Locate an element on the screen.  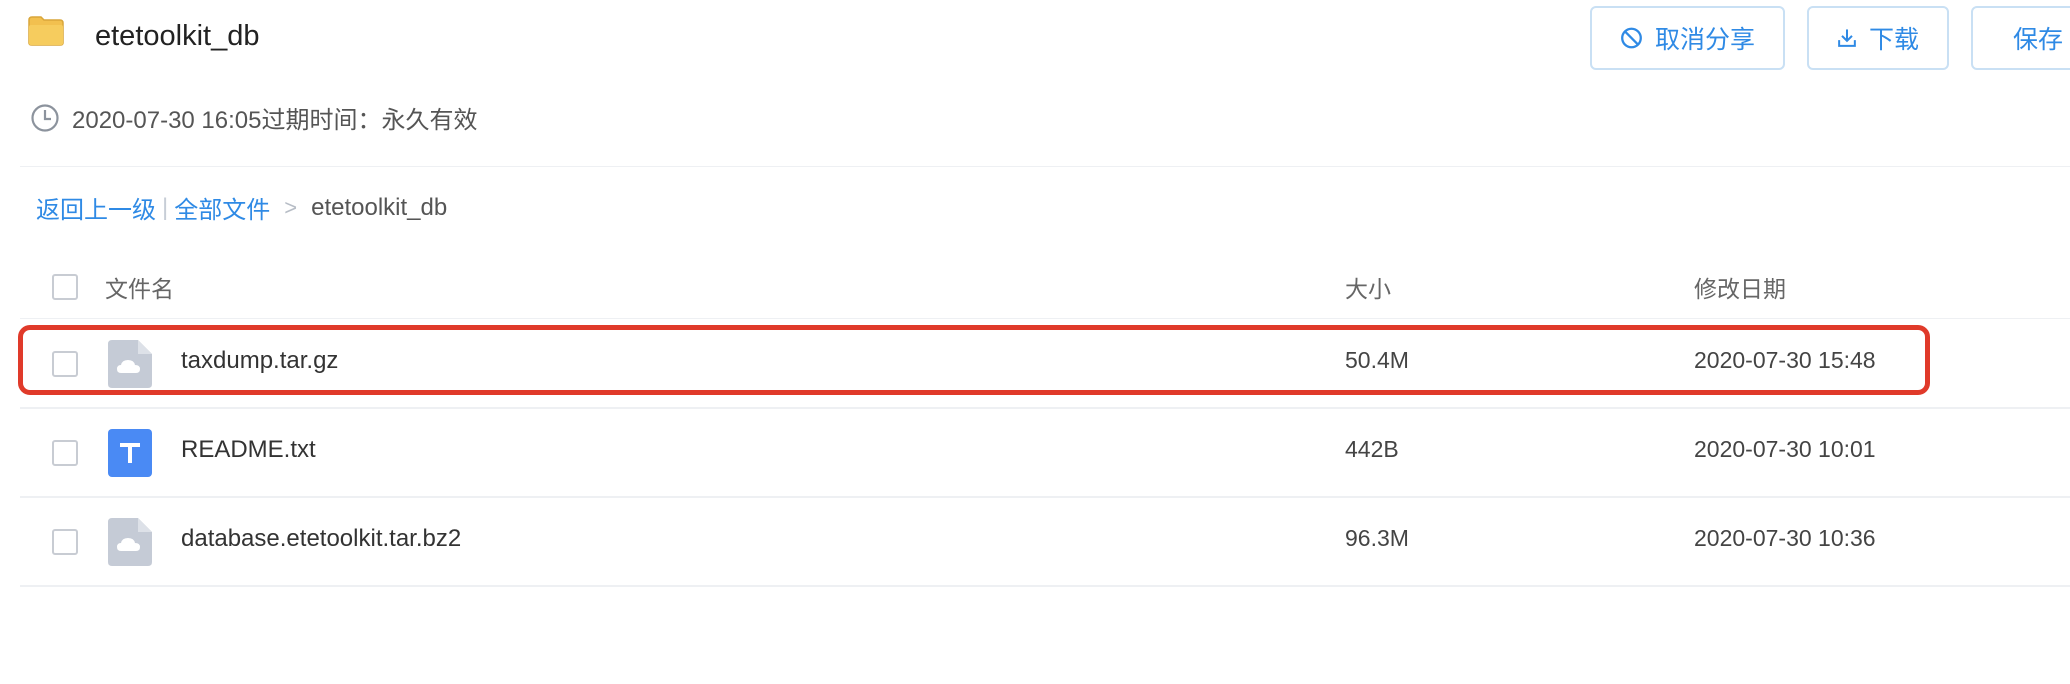
action-toolbar: 取消分享 下载 保存 is located at coordinates (1830, 38).